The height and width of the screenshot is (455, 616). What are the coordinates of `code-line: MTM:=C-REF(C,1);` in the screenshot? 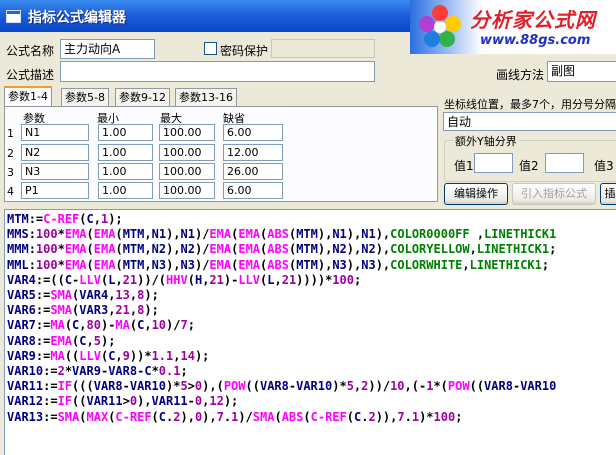 It's located at (65, 219).